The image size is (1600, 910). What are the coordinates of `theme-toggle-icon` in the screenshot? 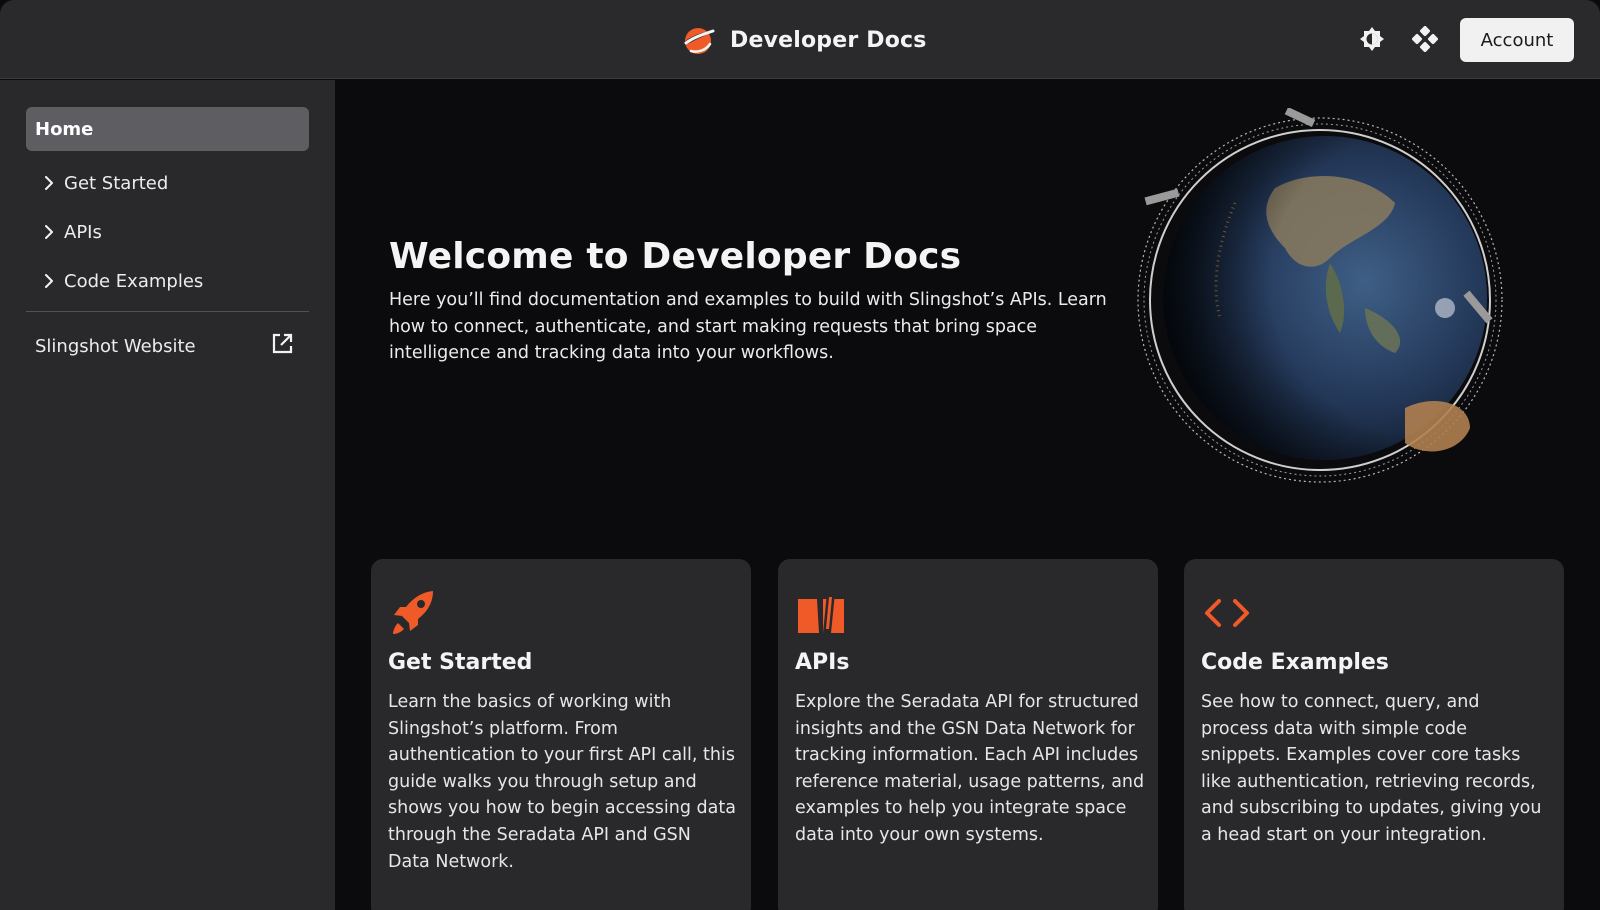 It's located at (1372, 39).